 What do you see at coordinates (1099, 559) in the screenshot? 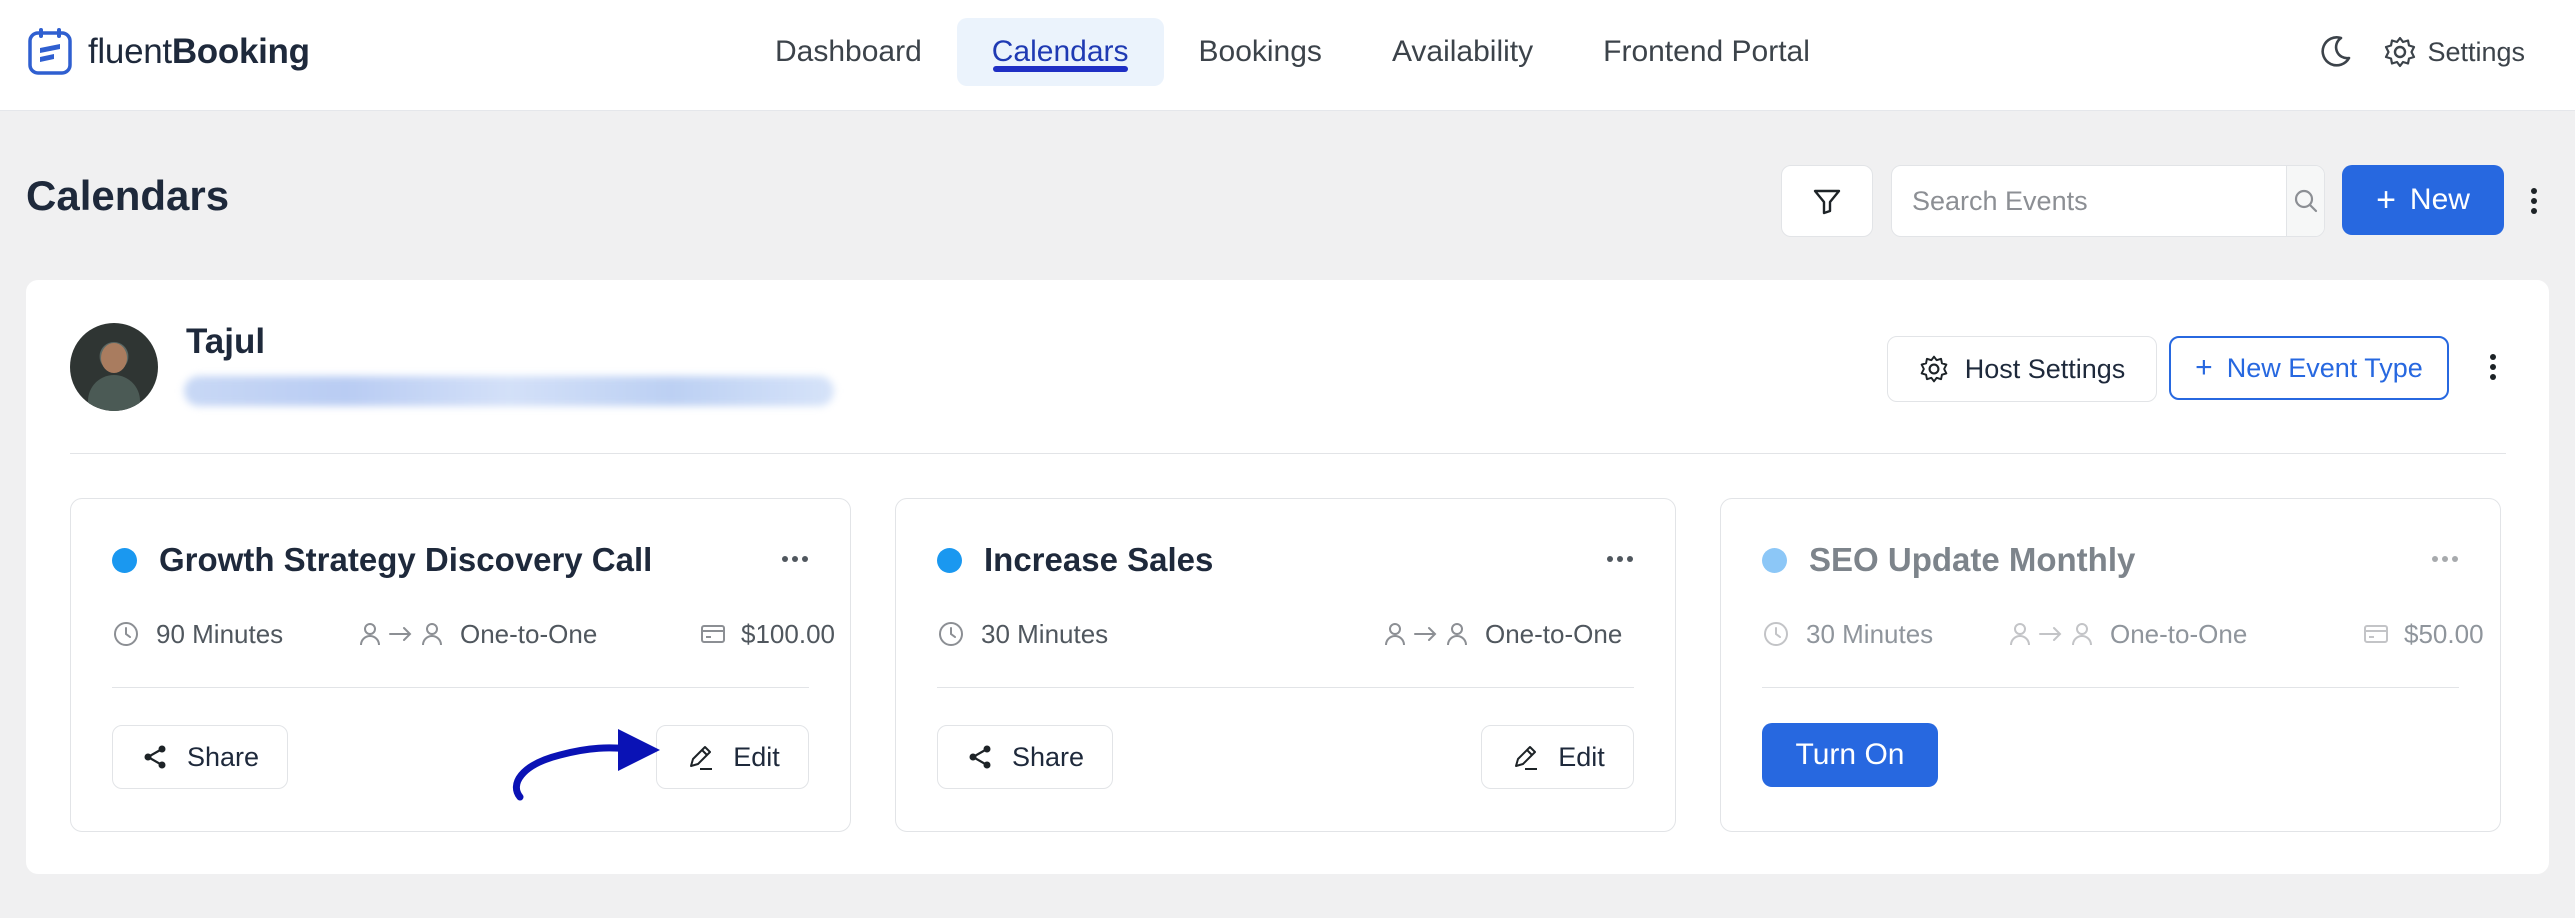
I see `event-title: Increase Sales` at bounding box center [1099, 559].